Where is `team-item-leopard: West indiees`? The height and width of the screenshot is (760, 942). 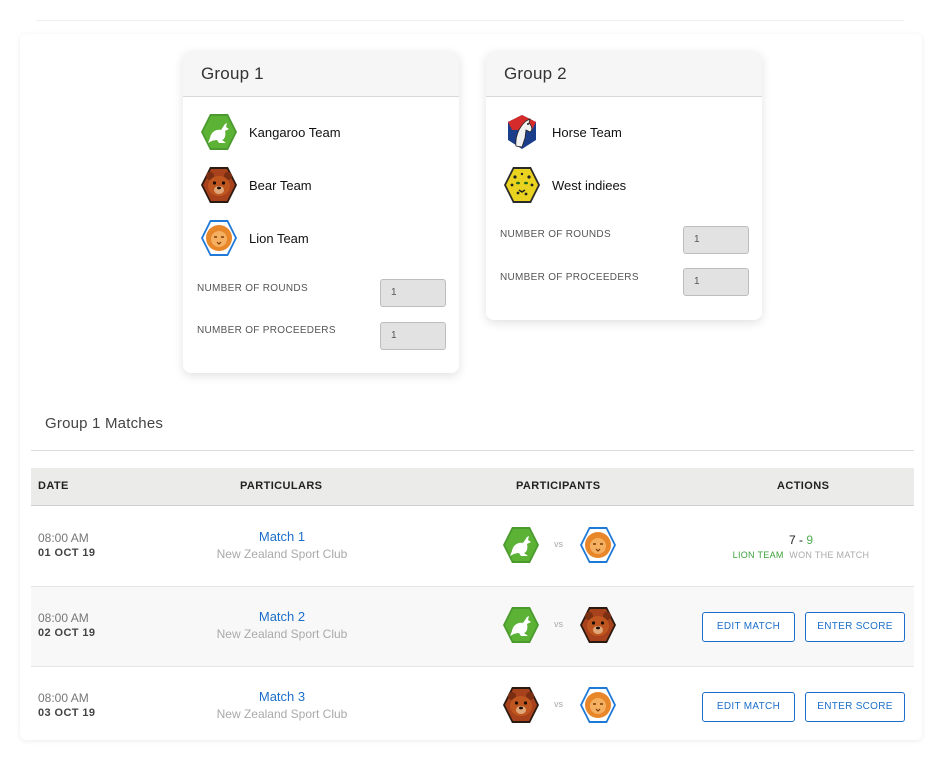
team-item-leopard: West indiees is located at coordinates (564, 185).